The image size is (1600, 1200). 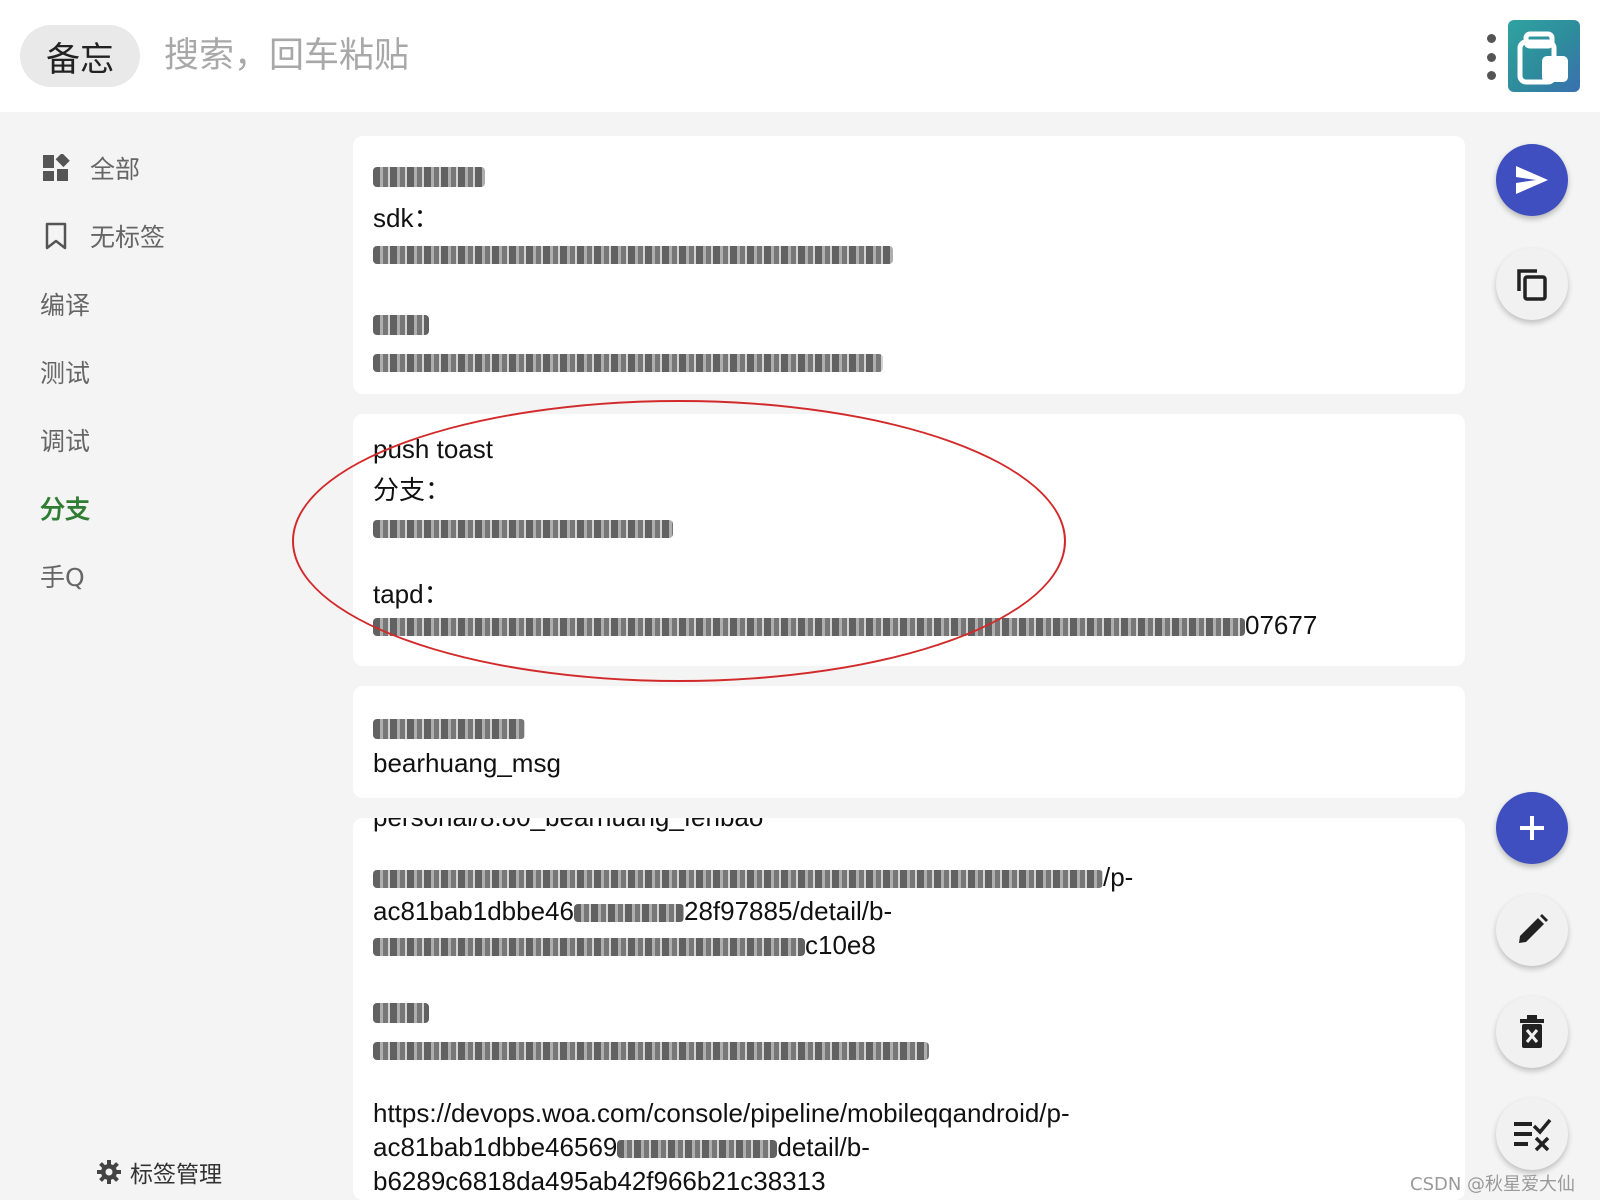 What do you see at coordinates (495, 1147) in the screenshot?
I see `memo-line: ac81bab1dbbe46569` at bounding box center [495, 1147].